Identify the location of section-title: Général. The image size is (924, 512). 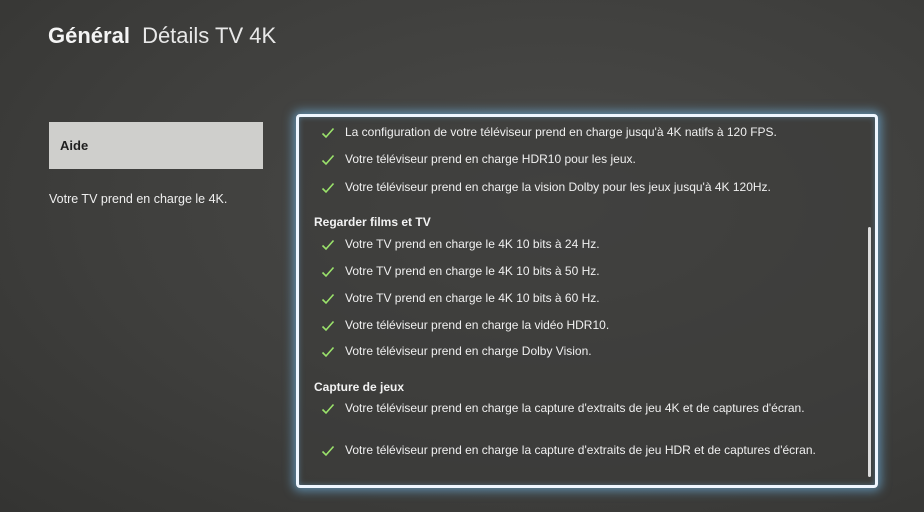
(89, 35).